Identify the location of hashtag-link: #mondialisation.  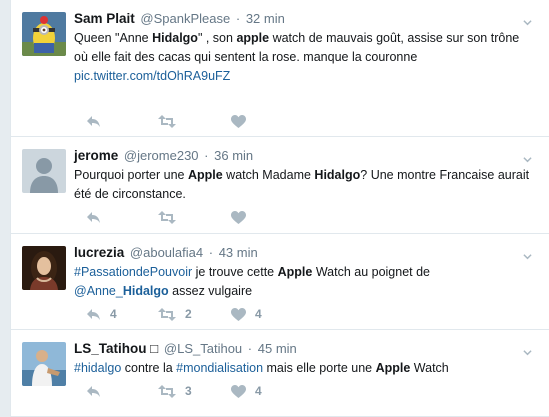
(219, 368).